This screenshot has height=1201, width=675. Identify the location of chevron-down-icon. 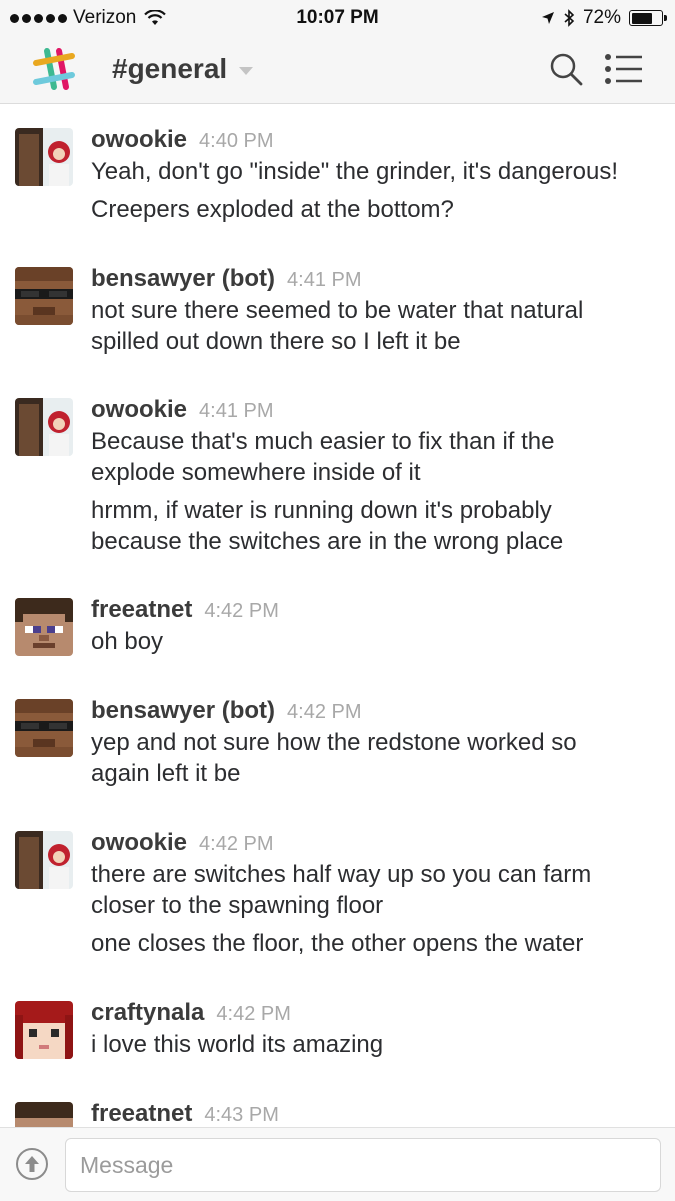
(246, 71).